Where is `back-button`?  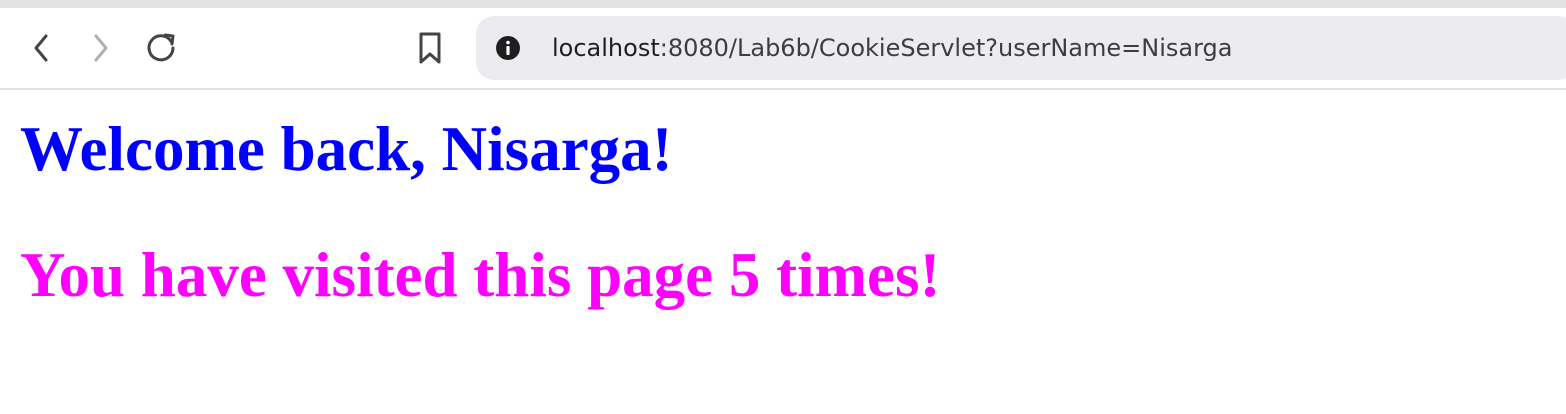
back-button is located at coordinates (42, 48).